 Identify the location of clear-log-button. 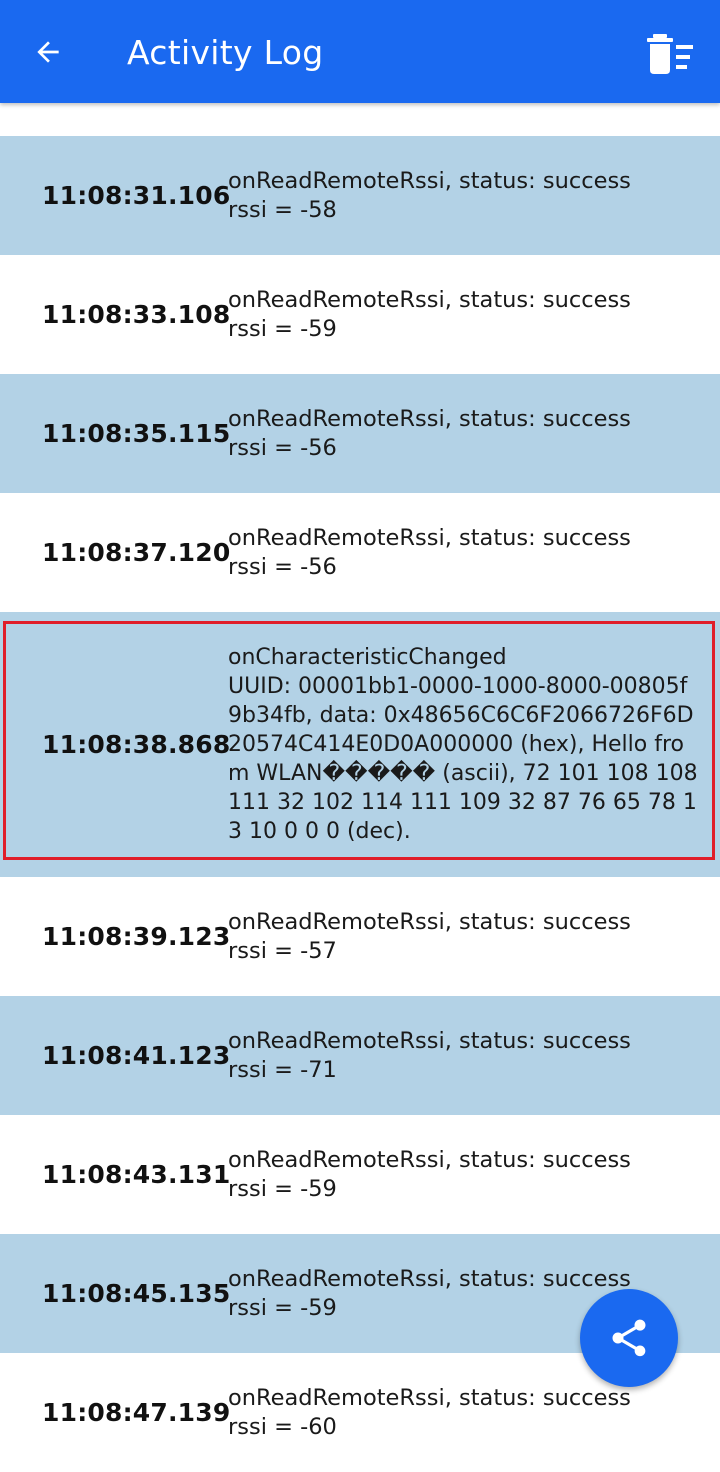
(670, 54).